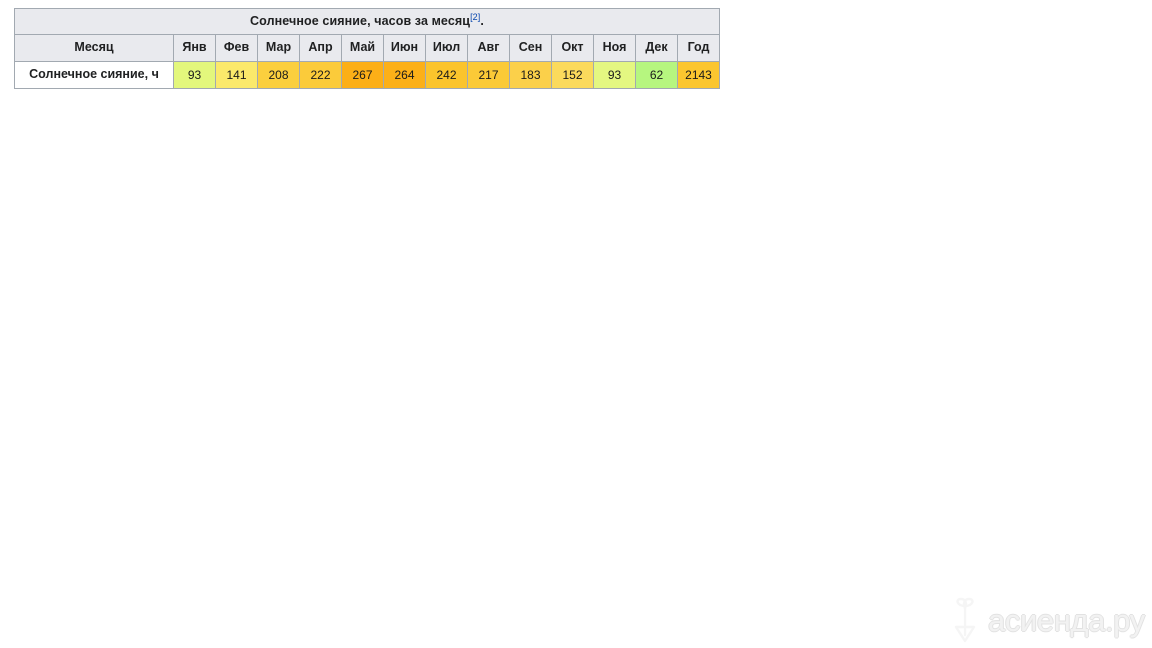  What do you see at coordinates (94, 48) in the screenshot?
I see `header-month-label: Месяц` at bounding box center [94, 48].